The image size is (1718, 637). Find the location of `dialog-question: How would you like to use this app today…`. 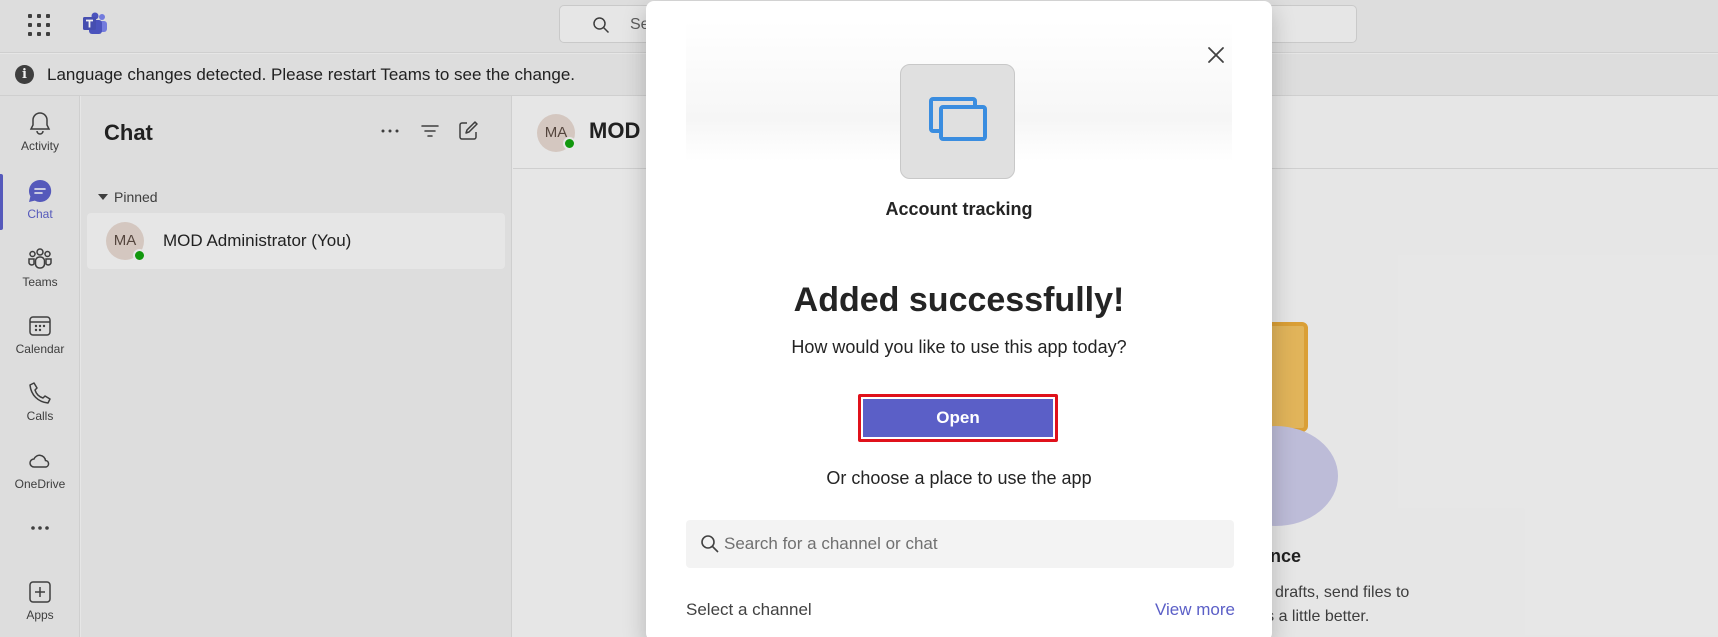

dialog-question: How would you like to use this app today… is located at coordinates (959, 347).